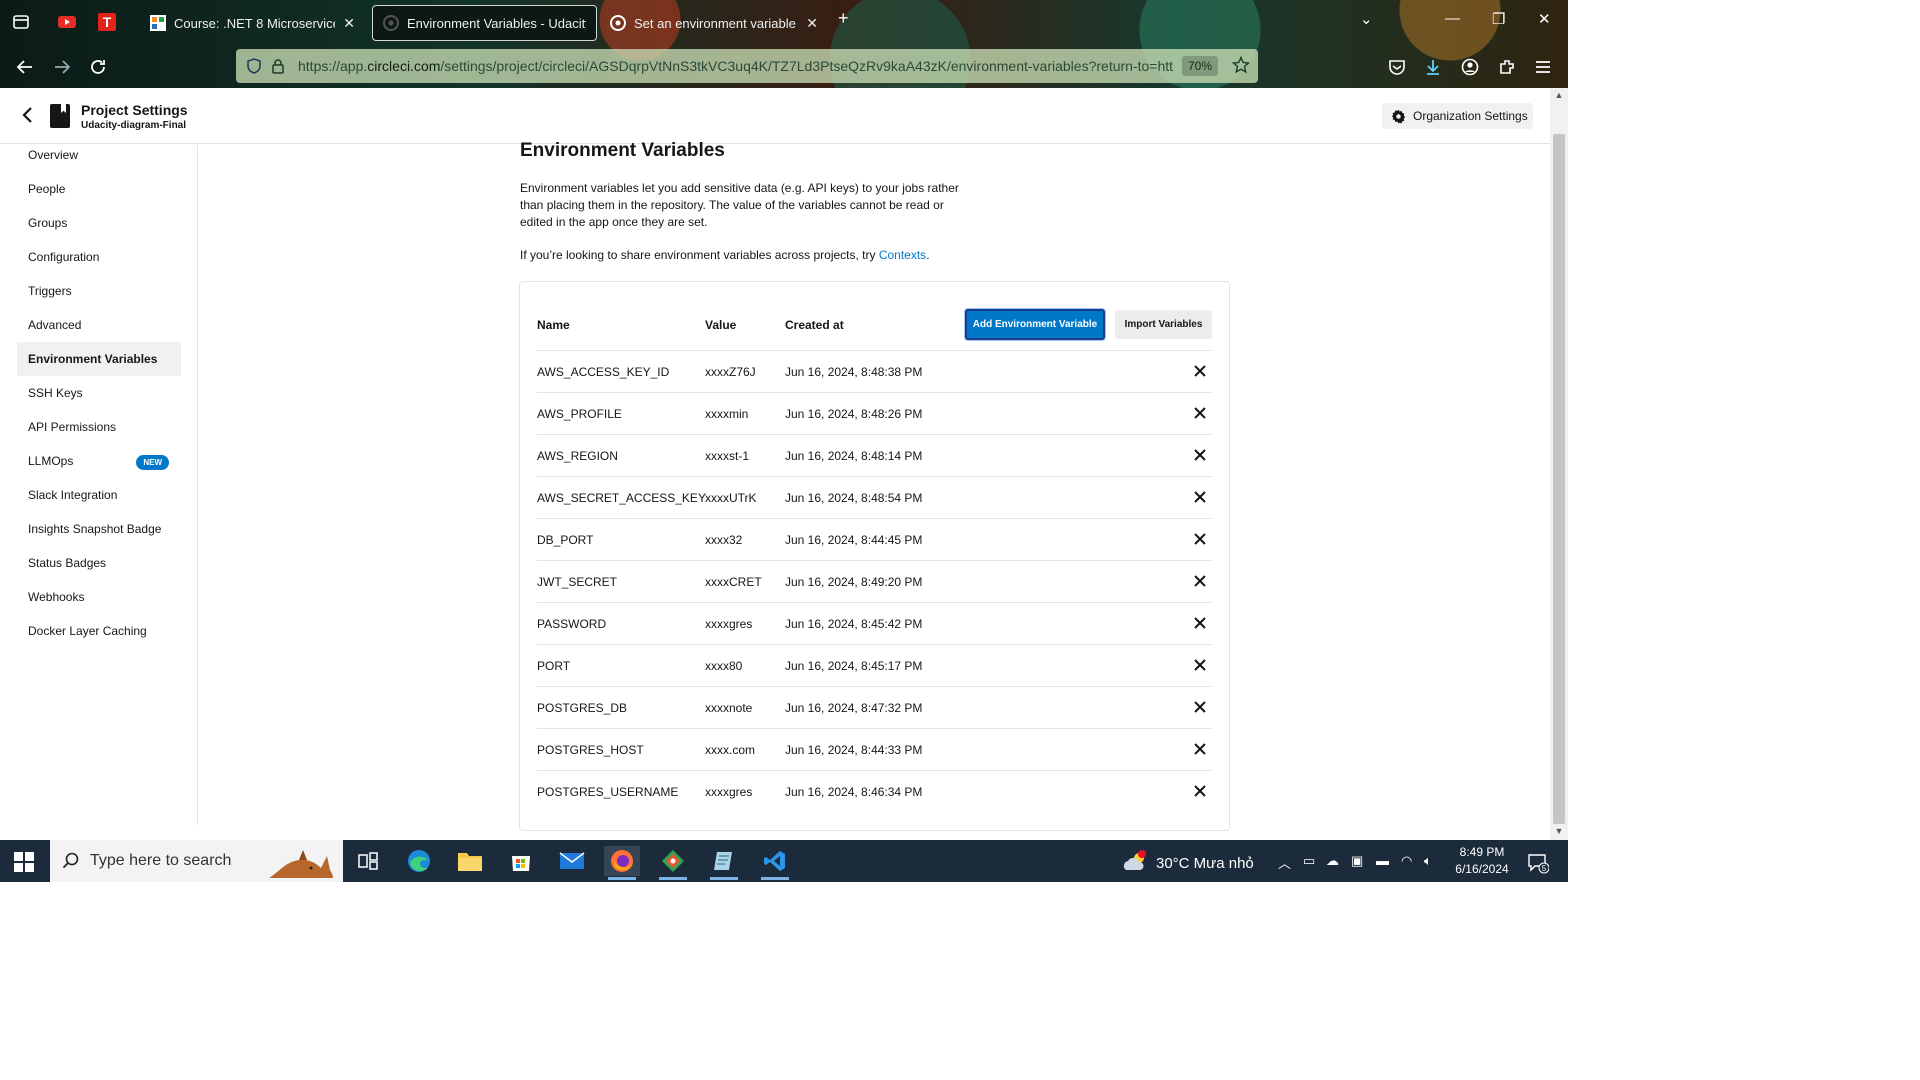 Image resolution: width=1920 pixels, height=1080 pixels. I want to click on circleci-favicon-icon, so click(391, 23).